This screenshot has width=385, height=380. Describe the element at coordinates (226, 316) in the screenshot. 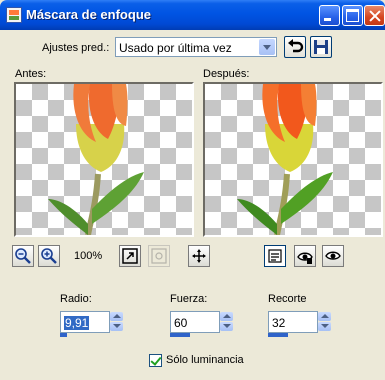

I see `strength-increment-button` at that location.